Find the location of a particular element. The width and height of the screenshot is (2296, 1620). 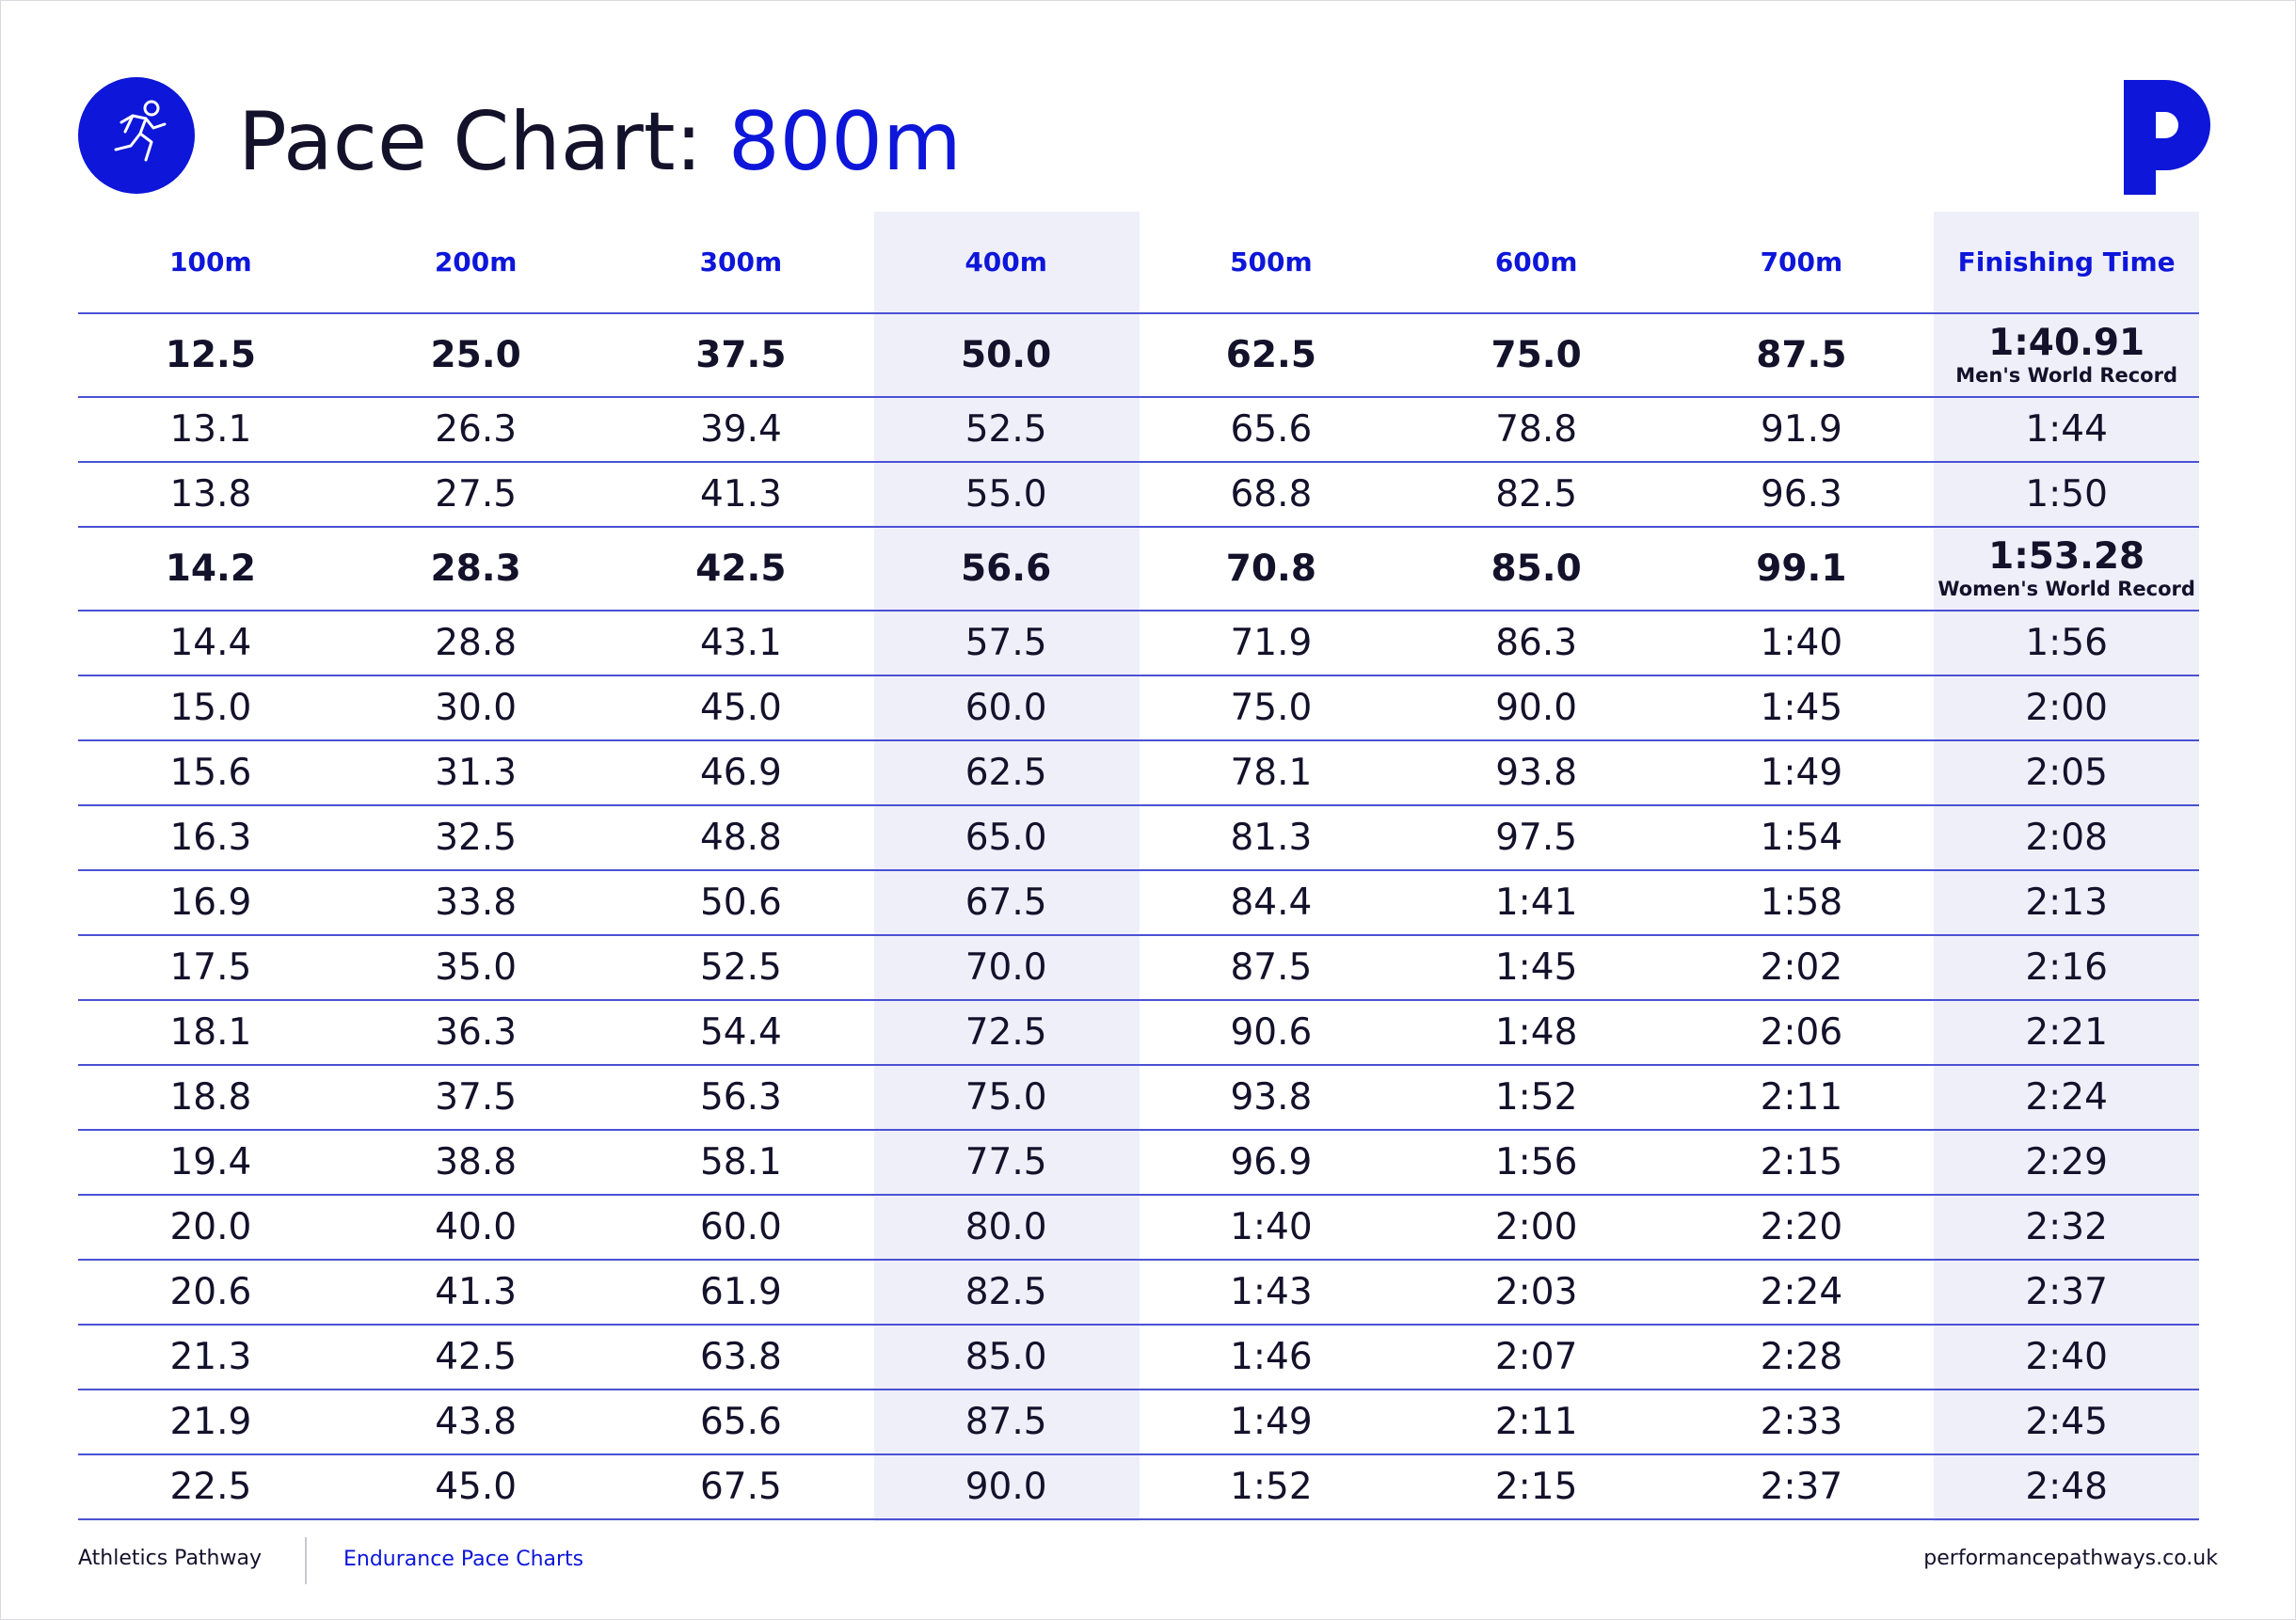

split-cell: 2:28 is located at coordinates (1801, 1357).